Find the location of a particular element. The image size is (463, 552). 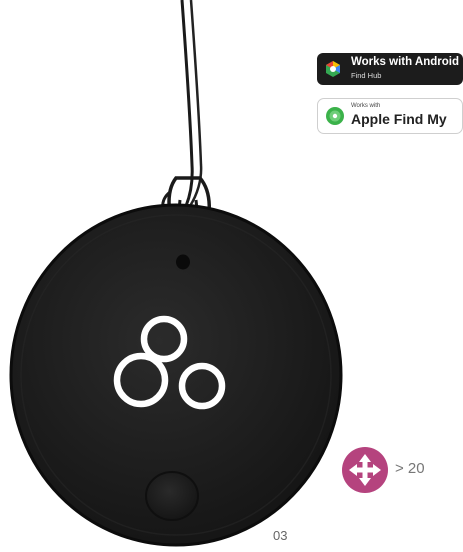

move-arrows-icon is located at coordinates (365, 470).